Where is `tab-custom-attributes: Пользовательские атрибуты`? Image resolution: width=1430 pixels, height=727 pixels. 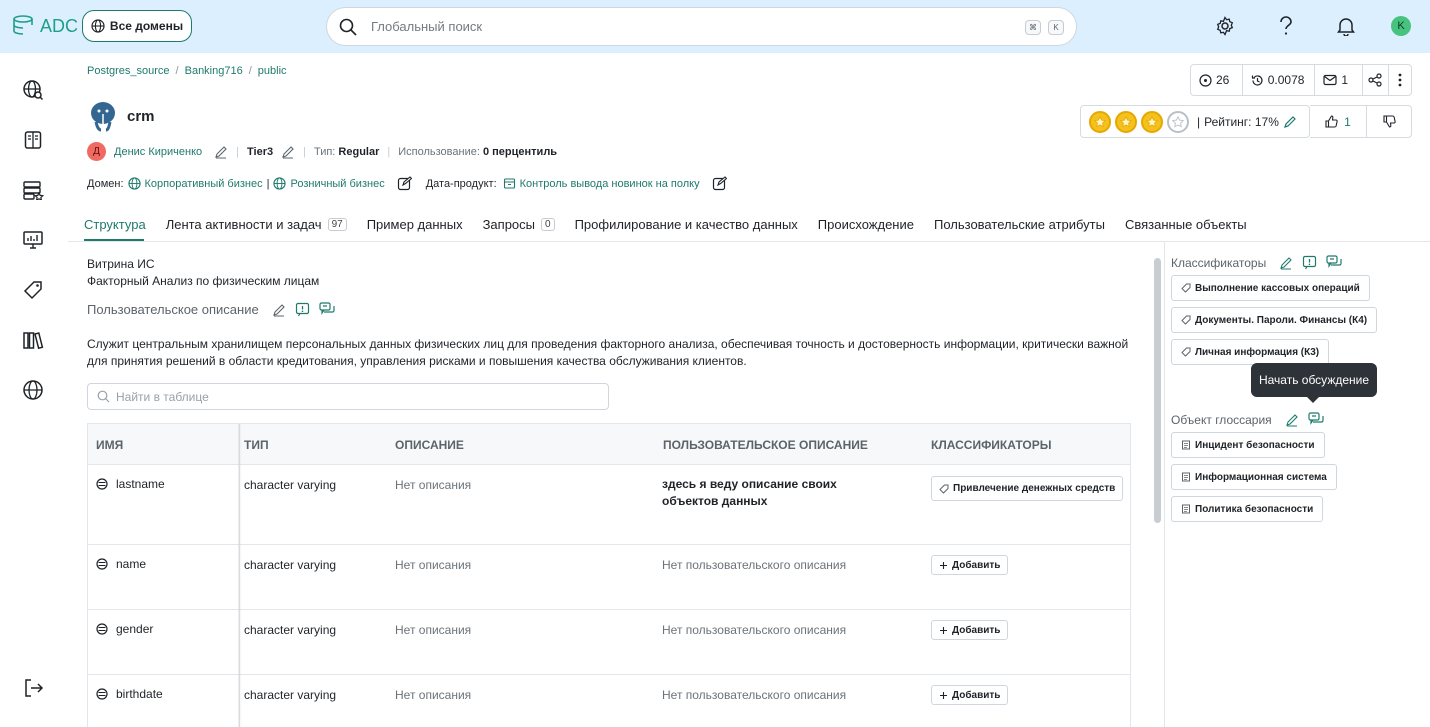 tab-custom-attributes: Пользовательские атрибуты is located at coordinates (1019, 224).